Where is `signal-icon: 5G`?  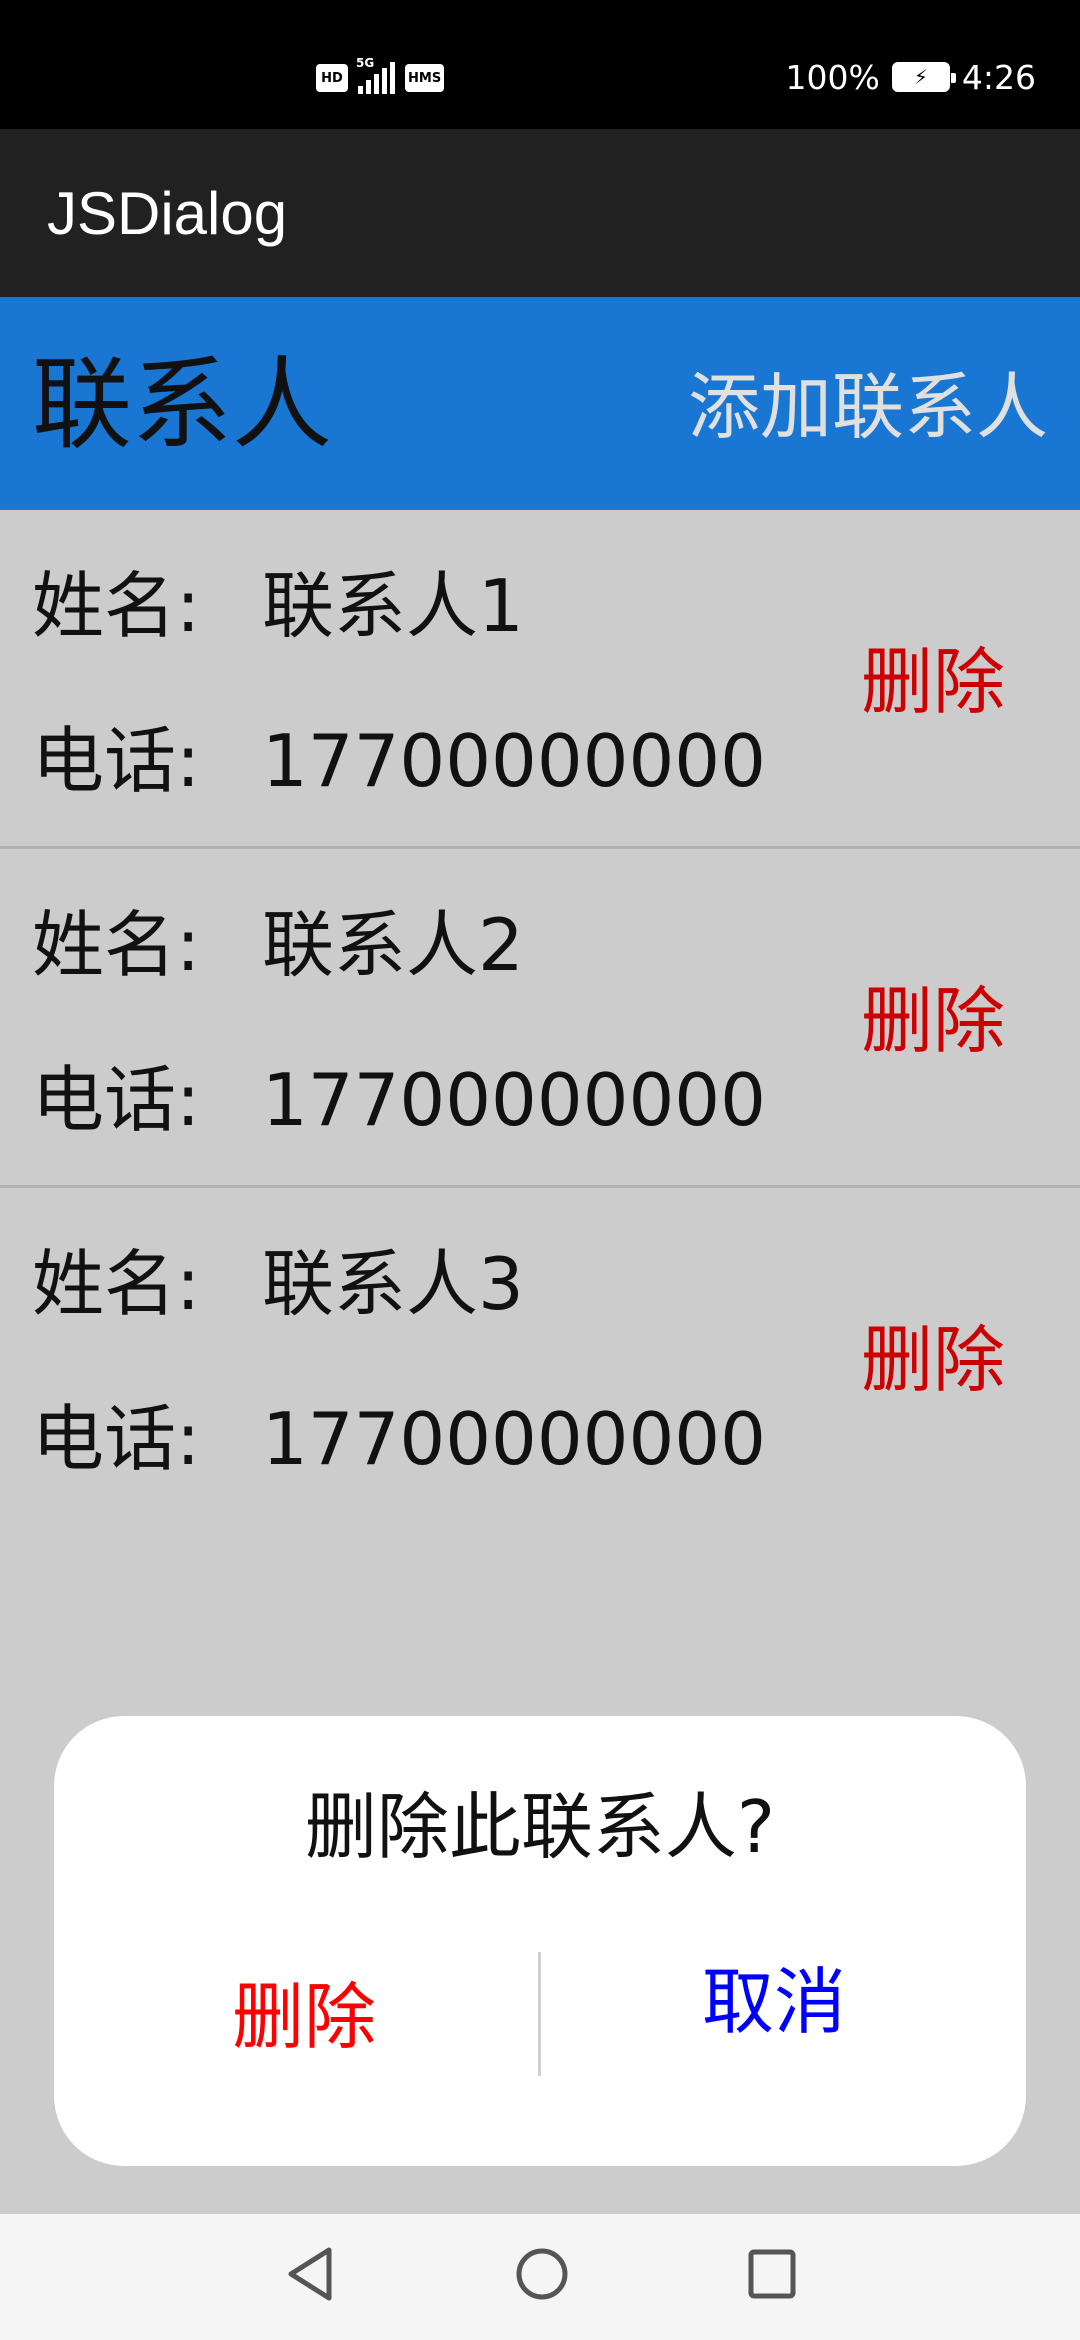
signal-icon: 5G is located at coordinates (375, 75).